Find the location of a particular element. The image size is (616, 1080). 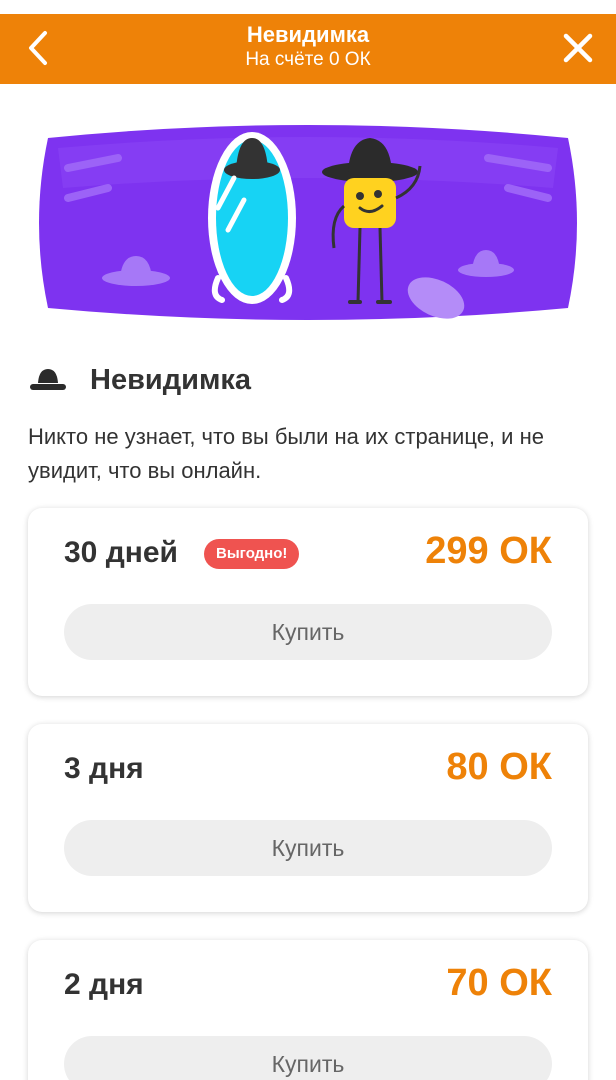

back-button is located at coordinates (38, 48).